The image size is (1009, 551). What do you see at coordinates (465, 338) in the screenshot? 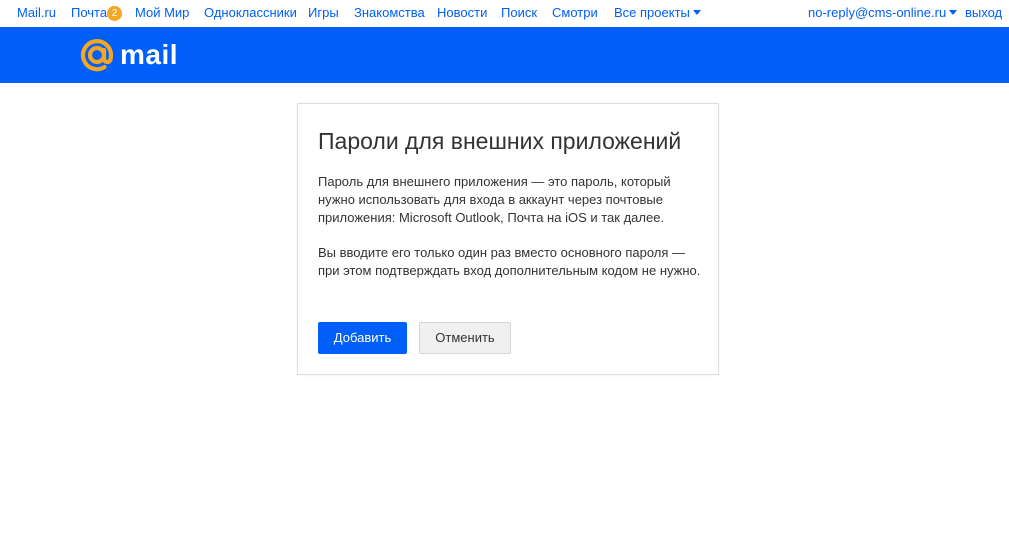
I see `cancel-button: Отменить` at bounding box center [465, 338].